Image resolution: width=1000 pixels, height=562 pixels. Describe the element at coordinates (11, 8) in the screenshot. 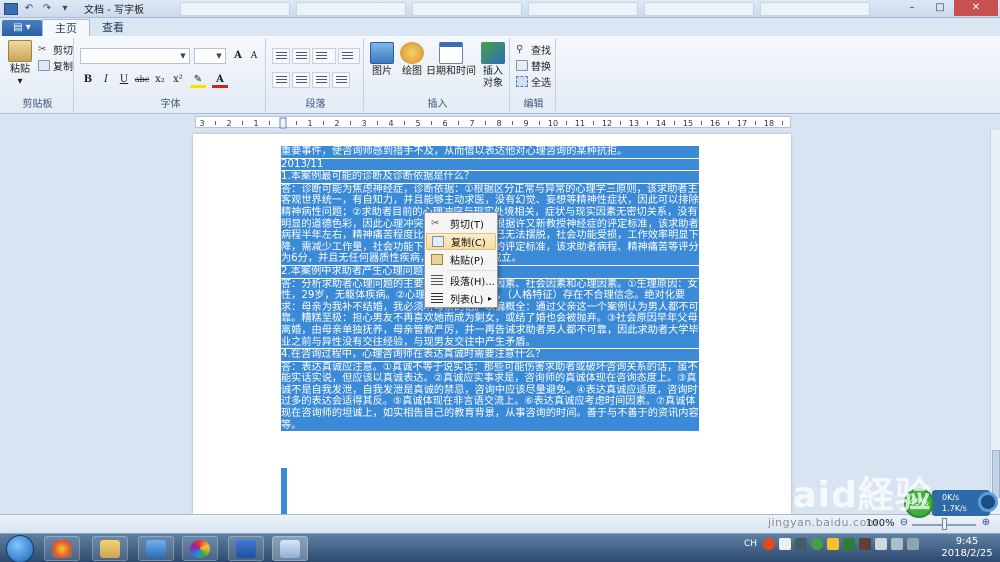

I see `wordpad-app-icon` at that location.